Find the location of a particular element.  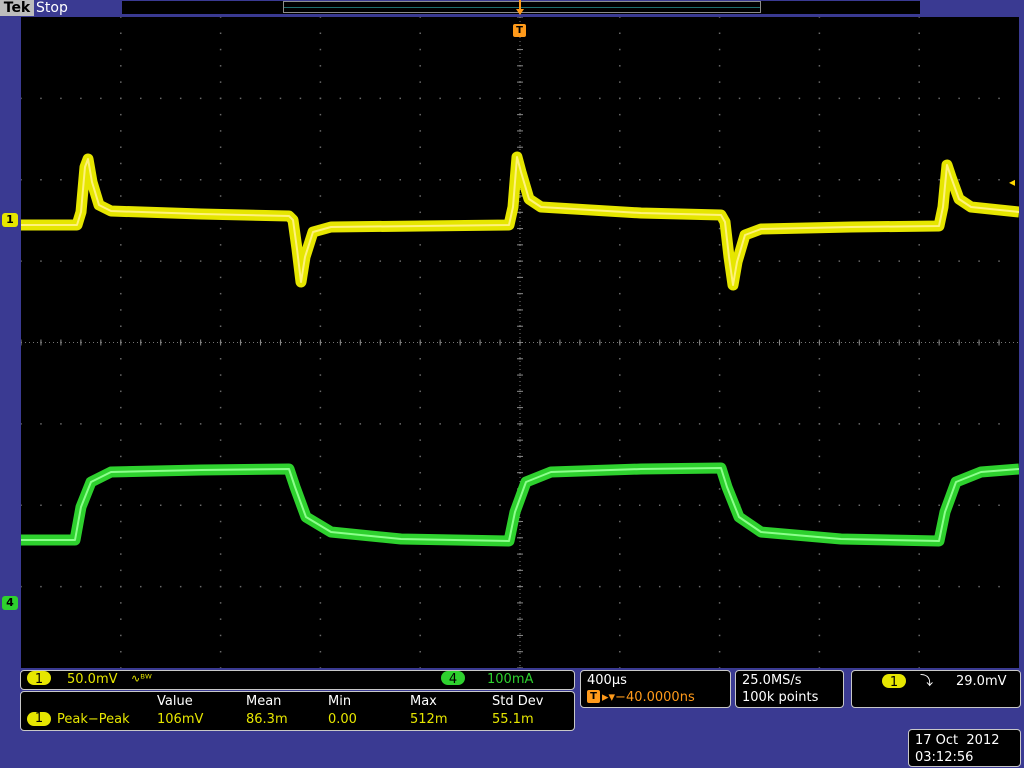

channel-readout: 1 50.0mV ∿ᴮᵂ 4 100mA is located at coordinates (297, 680).